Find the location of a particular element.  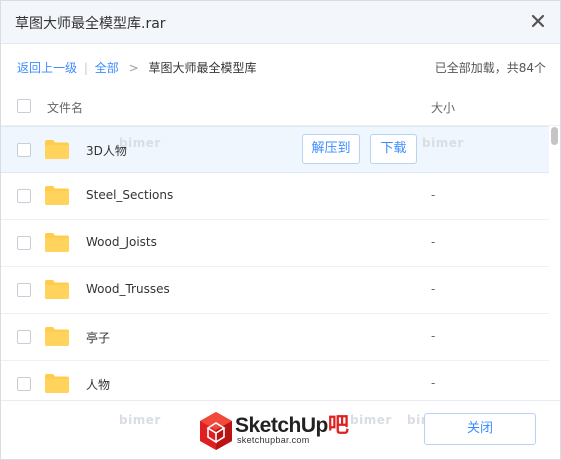

breadcrumb-current: 草图大师最全模型库 is located at coordinates (202, 68).